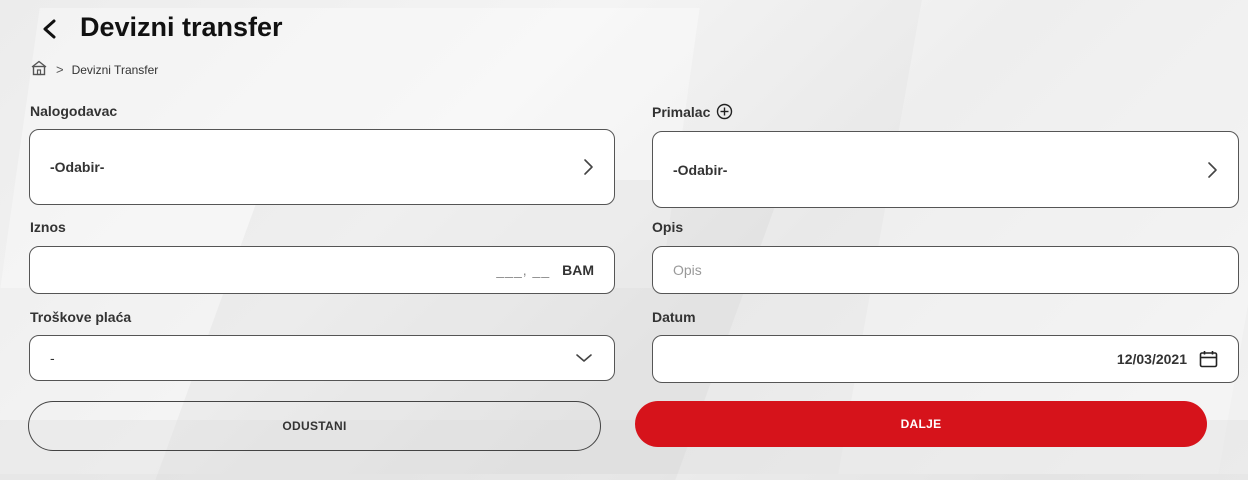 The height and width of the screenshot is (480, 1248). I want to click on iznos-mask: ___, __, so click(523, 270).